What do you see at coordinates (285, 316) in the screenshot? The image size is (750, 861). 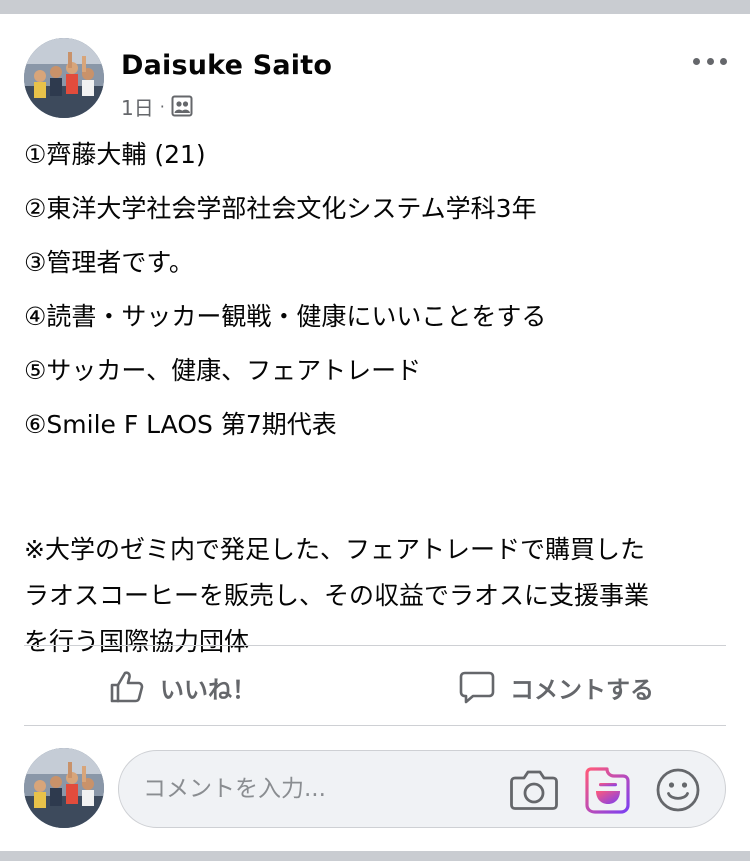 I see `post-line: ④読書・サッカー観戦・健康にいいことをする` at bounding box center [285, 316].